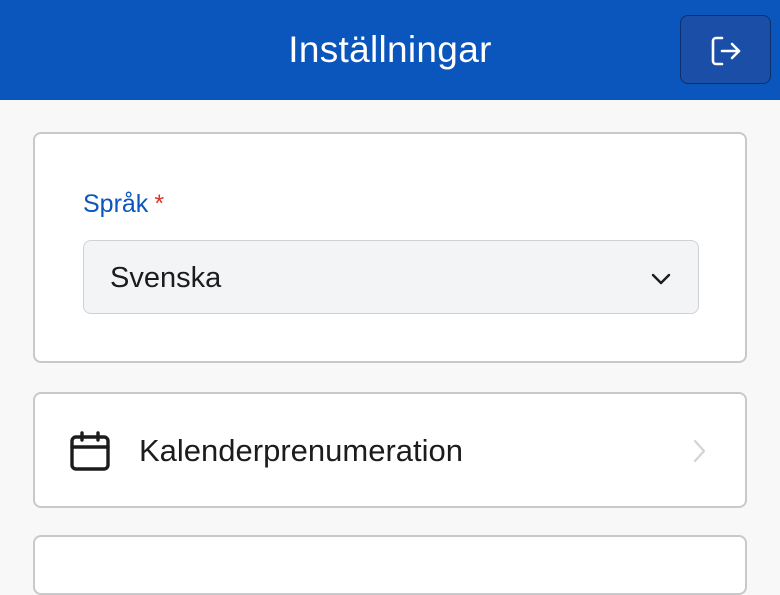 The height and width of the screenshot is (595, 780). Describe the element at coordinates (116, 204) in the screenshot. I see `language-label-text: Språk` at that location.